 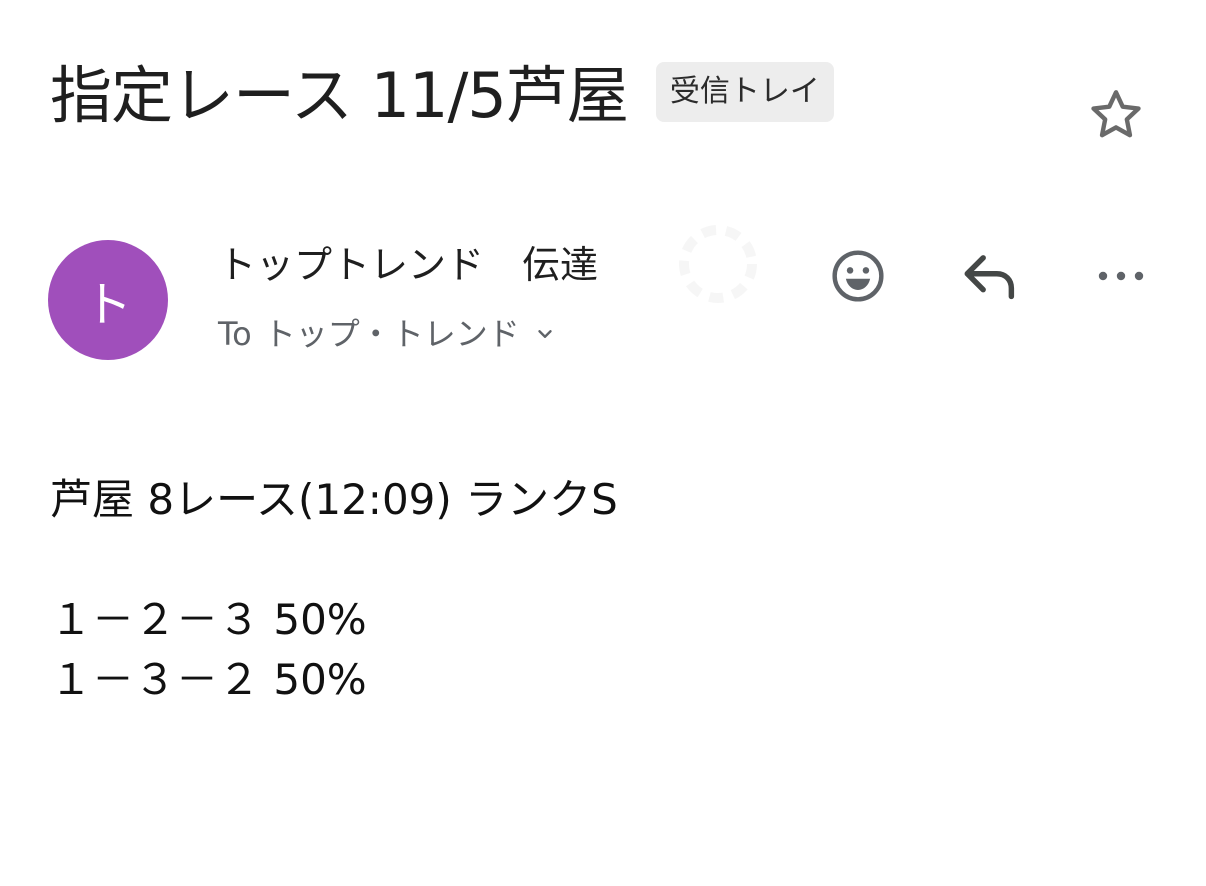 I want to click on reply-icon, so click(x=989, y=277).